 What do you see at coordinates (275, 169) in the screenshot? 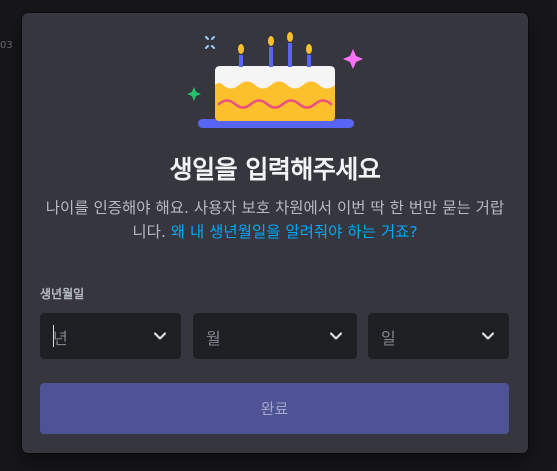
I see `modal-title: 생일을 입력해주세요` at bounding box center [275, 169].